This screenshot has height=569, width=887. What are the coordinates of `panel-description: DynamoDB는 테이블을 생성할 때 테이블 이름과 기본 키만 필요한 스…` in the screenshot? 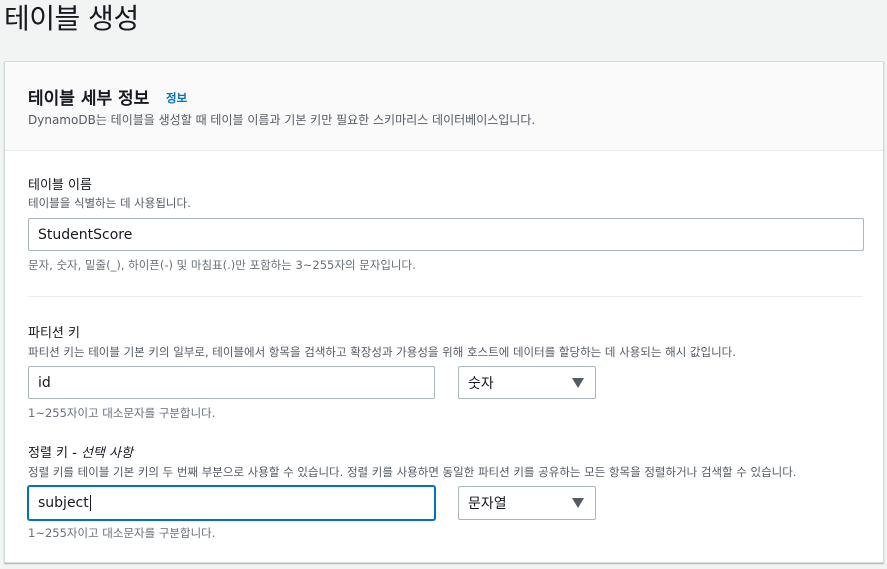 It's located at (282, 120).